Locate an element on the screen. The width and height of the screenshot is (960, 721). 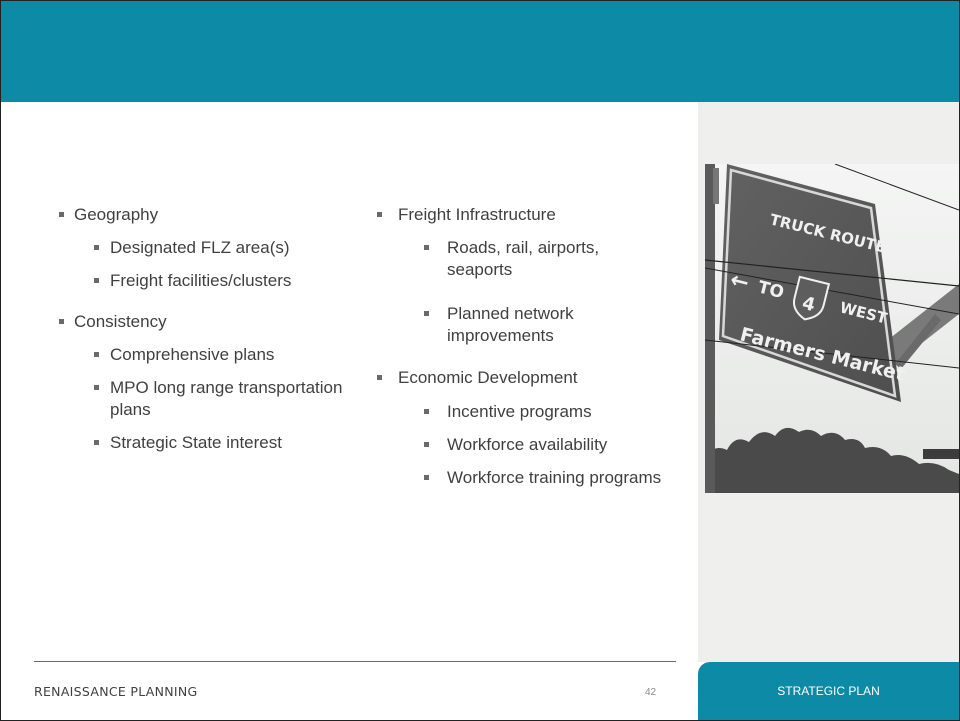
truck-route-sign-image: TRUCK ROUTE ← TO 4 WEST Farmers Market is located at coordinates (832, 328).